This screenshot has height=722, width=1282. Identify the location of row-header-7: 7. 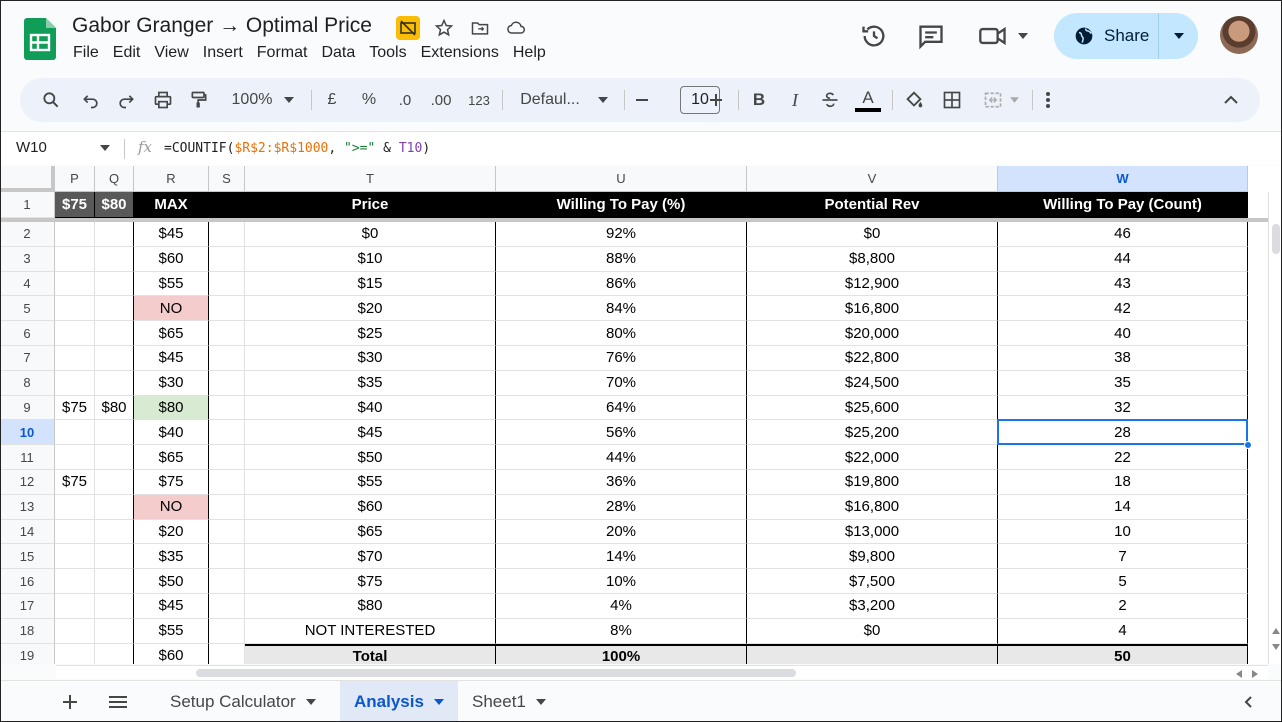
(27, 358).